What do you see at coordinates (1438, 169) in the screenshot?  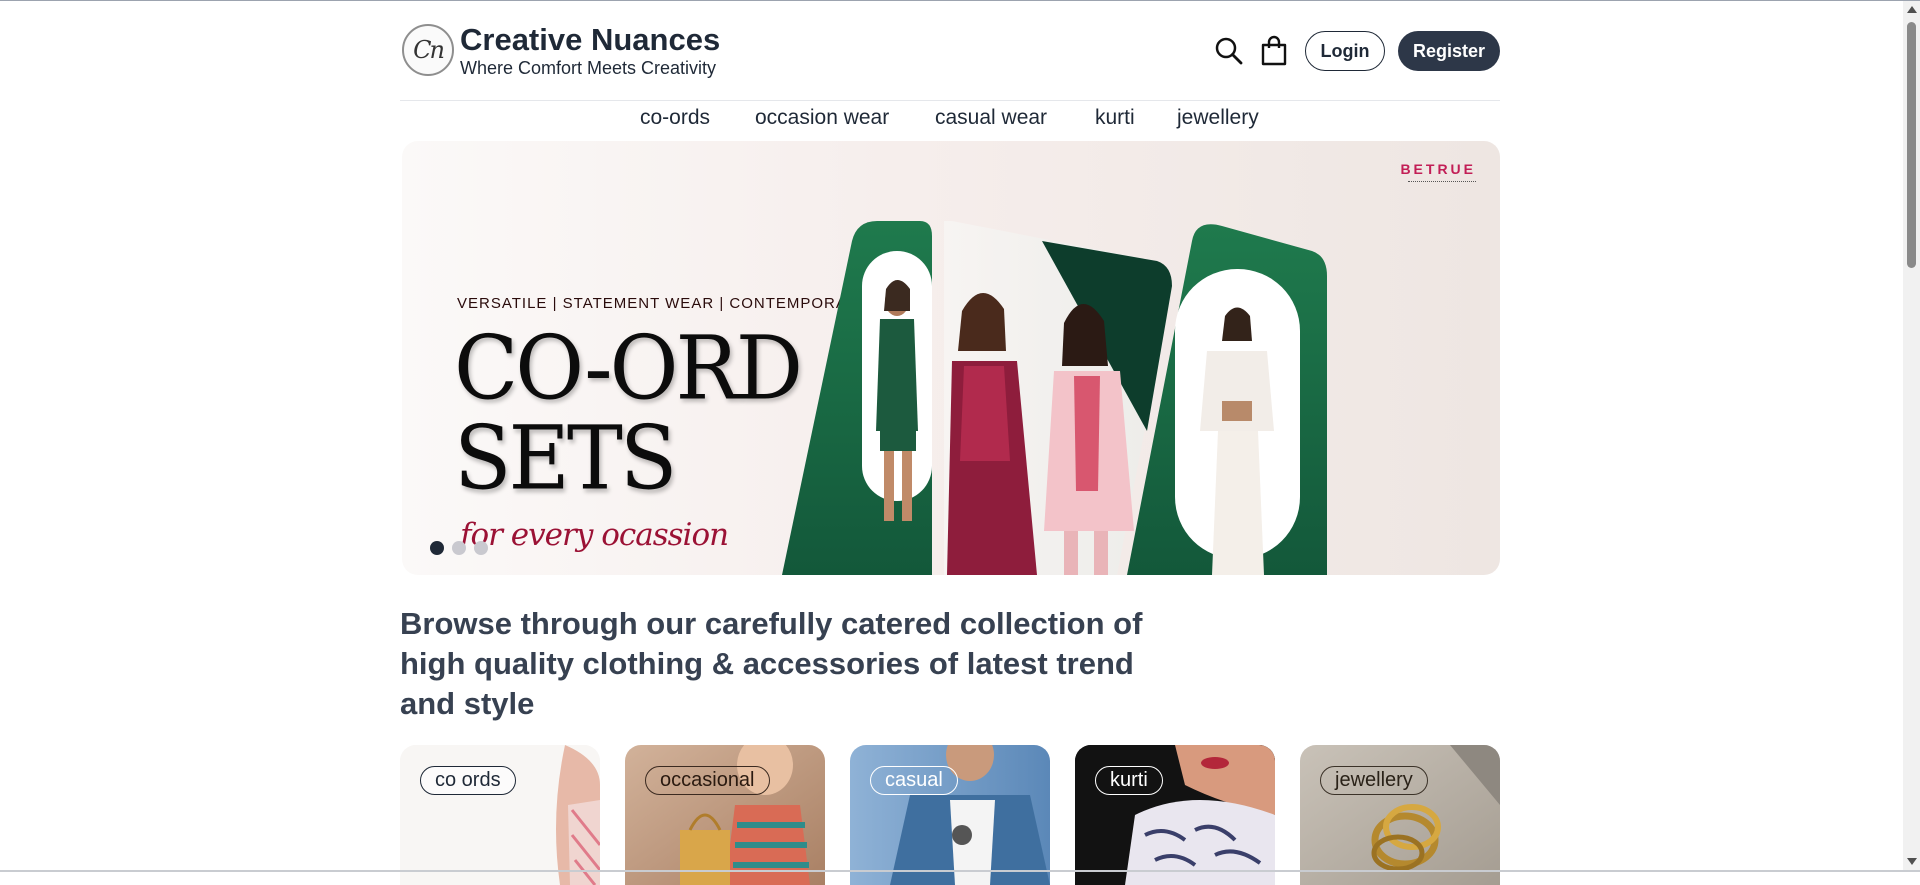 I see `hero-brand-logo: BETRUE` at bounding box center [1438, 169].